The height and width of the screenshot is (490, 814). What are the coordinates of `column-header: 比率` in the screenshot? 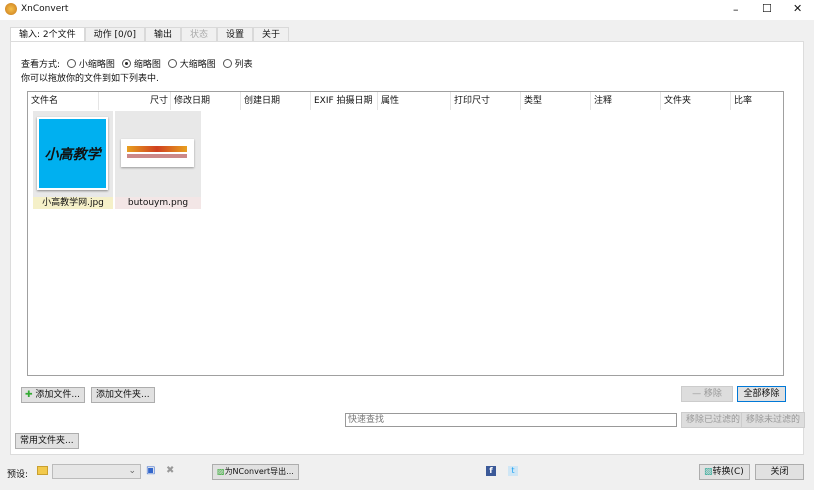 It's located at (757, 101).